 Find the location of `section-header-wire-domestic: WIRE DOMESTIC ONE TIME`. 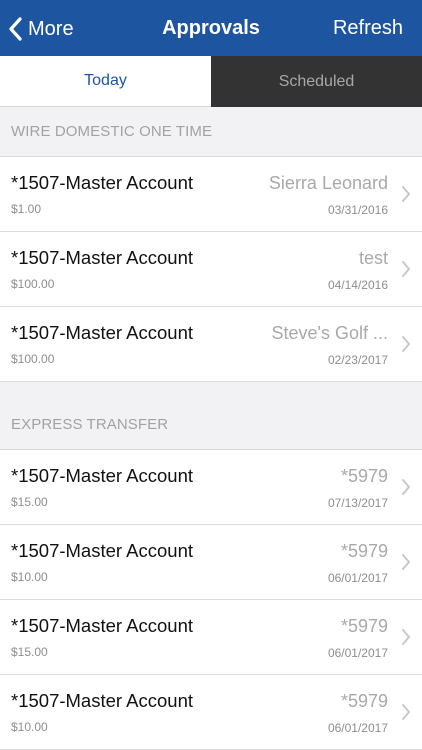

section-header-wire-domestic: WIRE DOMESTIC ONE TIME is located at coordinates (211, 132).